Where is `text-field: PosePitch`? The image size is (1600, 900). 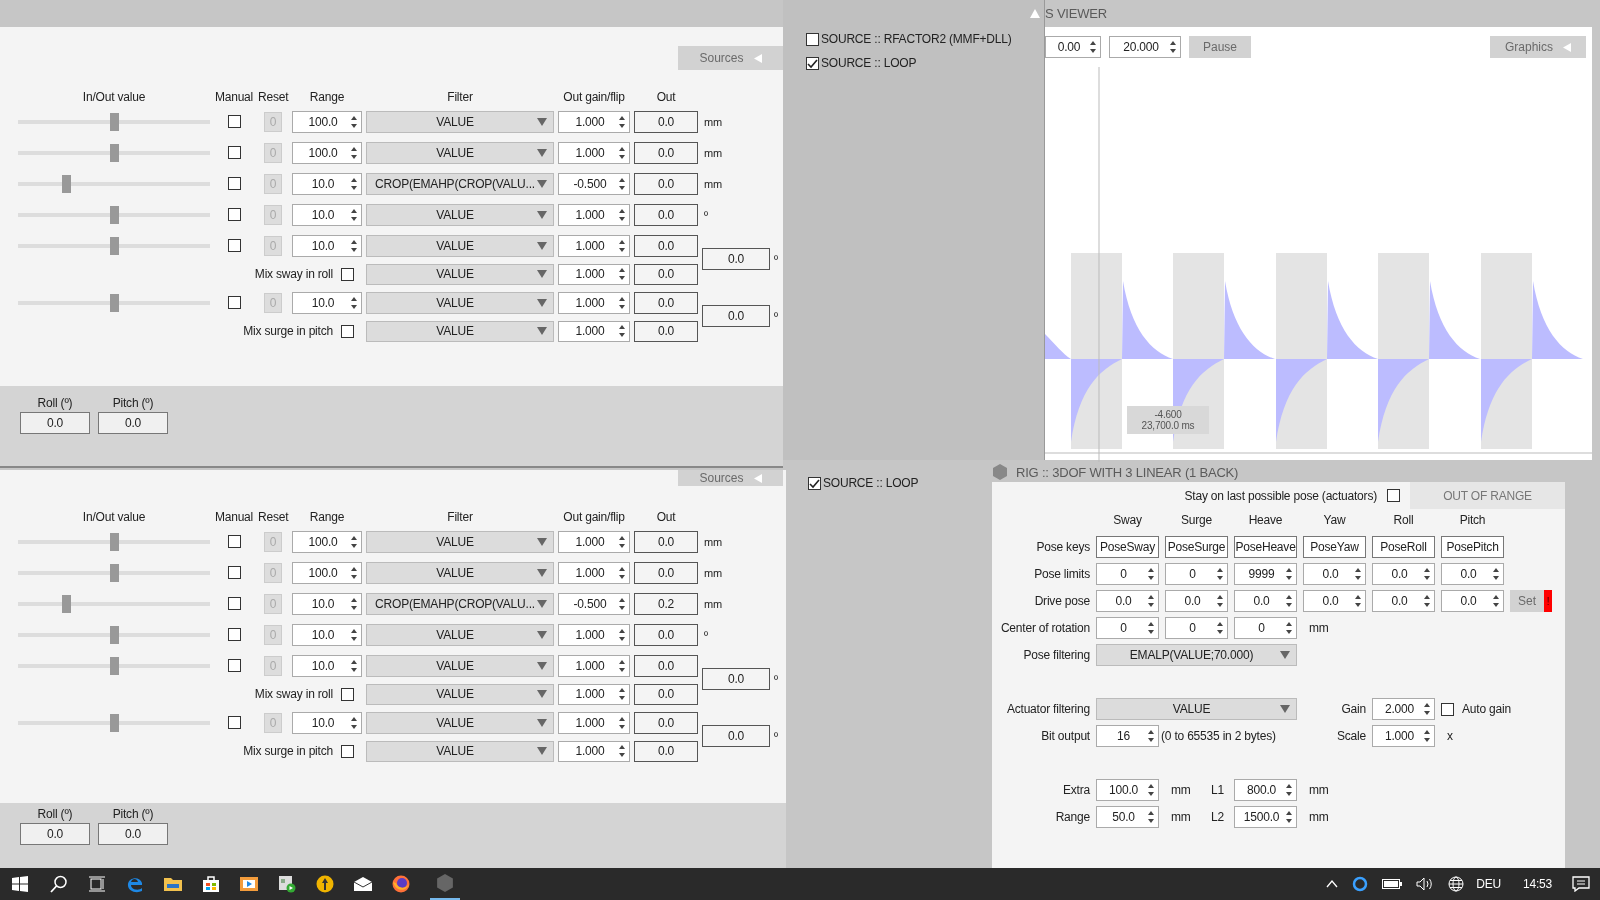
text-field: PosePitch is located at coordinates (1472, 547).